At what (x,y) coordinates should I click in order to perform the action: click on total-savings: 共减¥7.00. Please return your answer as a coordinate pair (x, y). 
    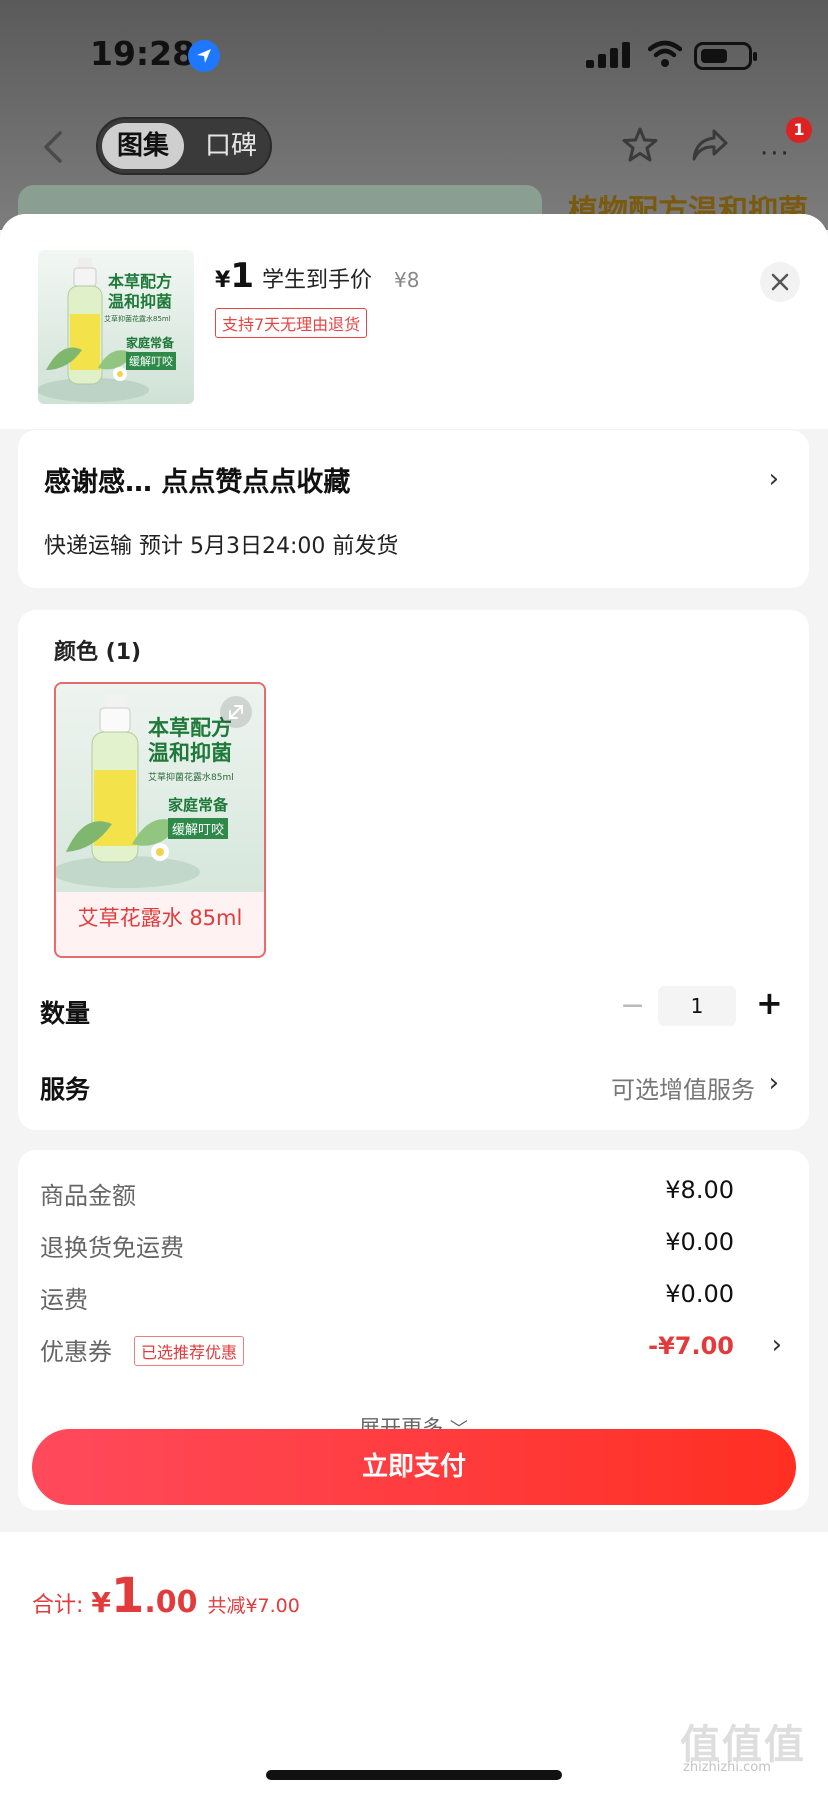
    Looking at the image, I should click on (253, 1606).